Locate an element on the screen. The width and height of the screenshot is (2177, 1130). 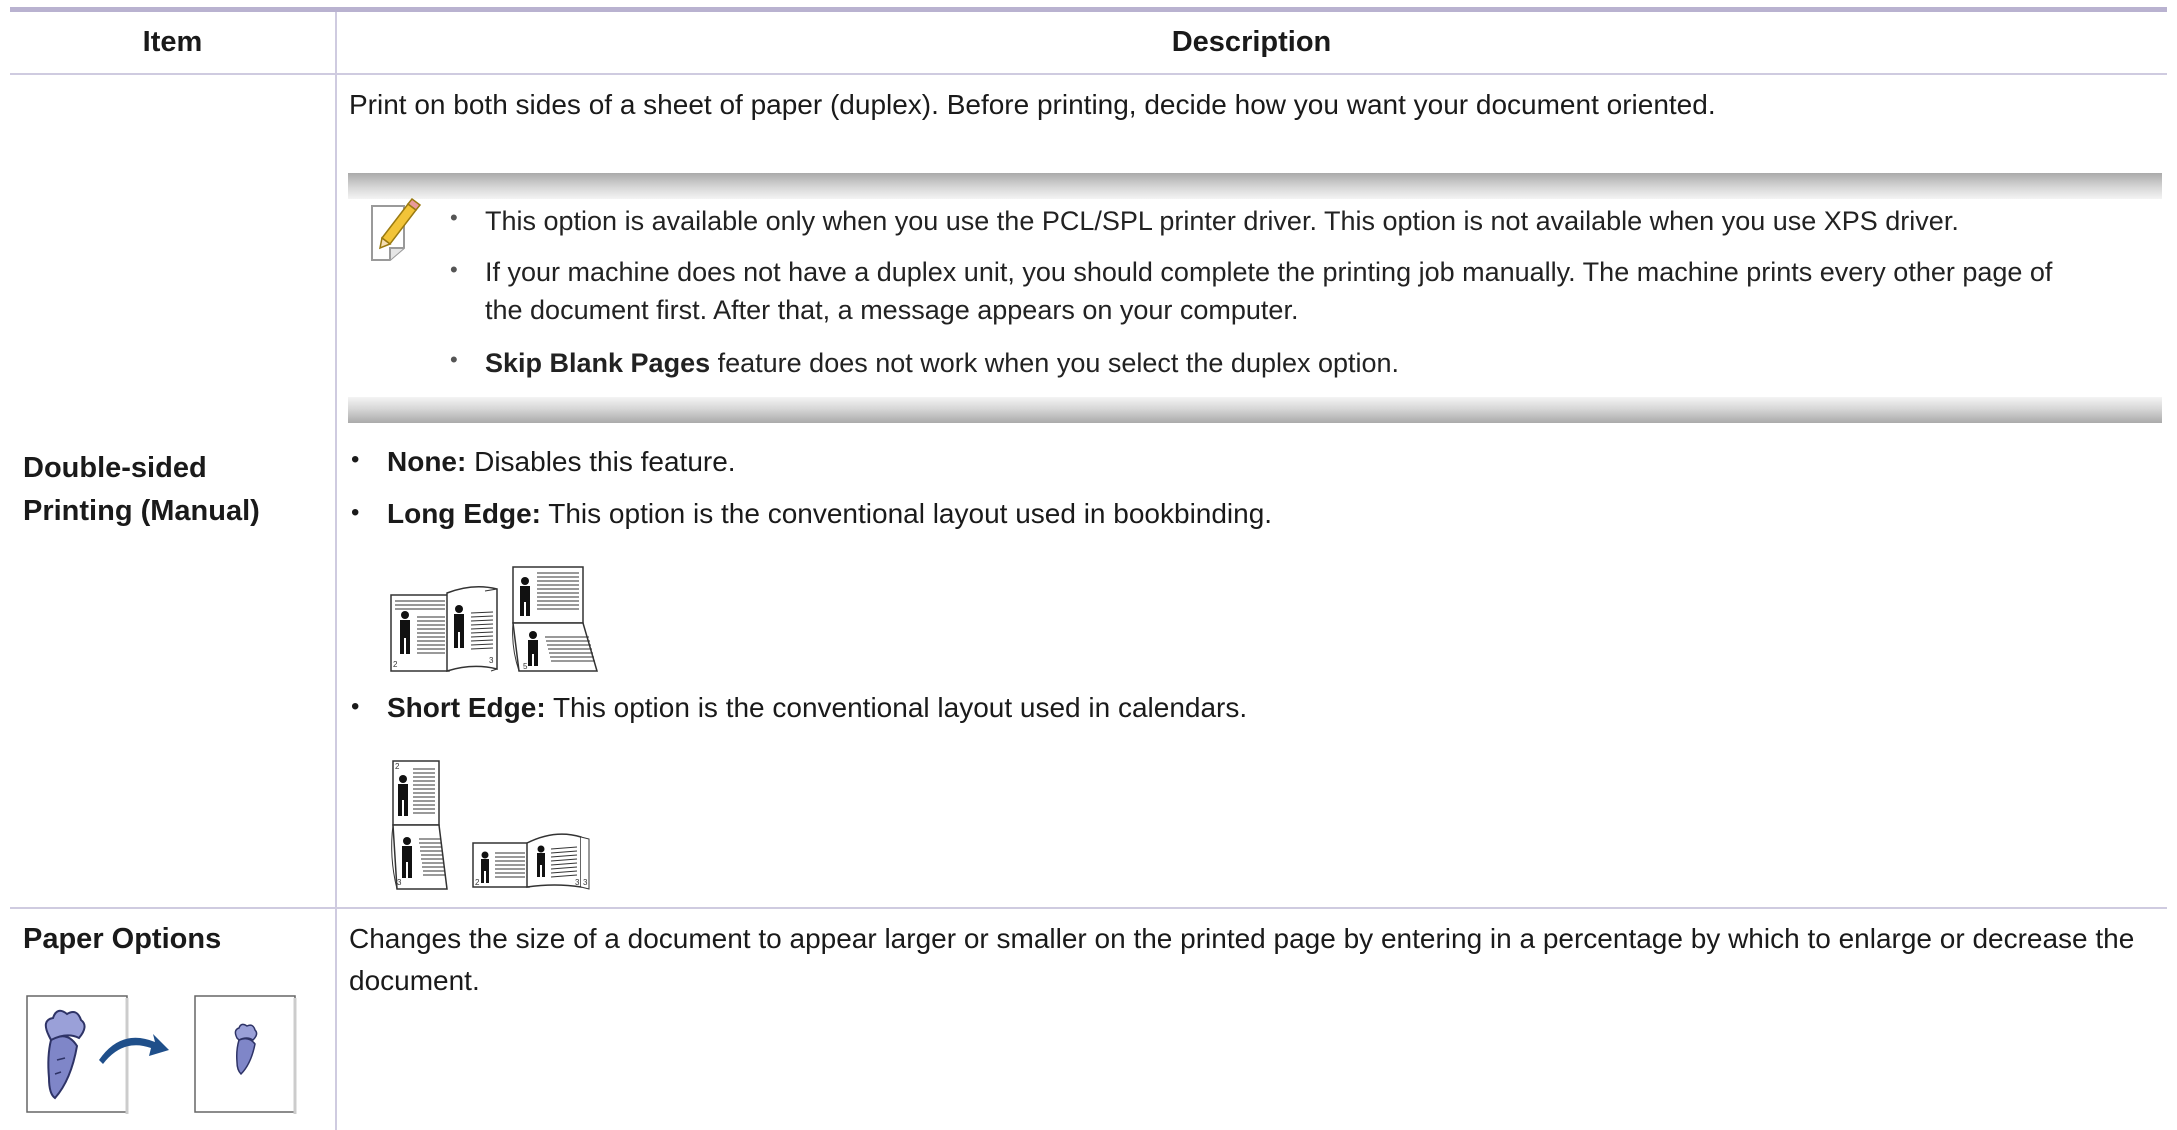
note-pencil-icon is located at coordinates (396, 229).